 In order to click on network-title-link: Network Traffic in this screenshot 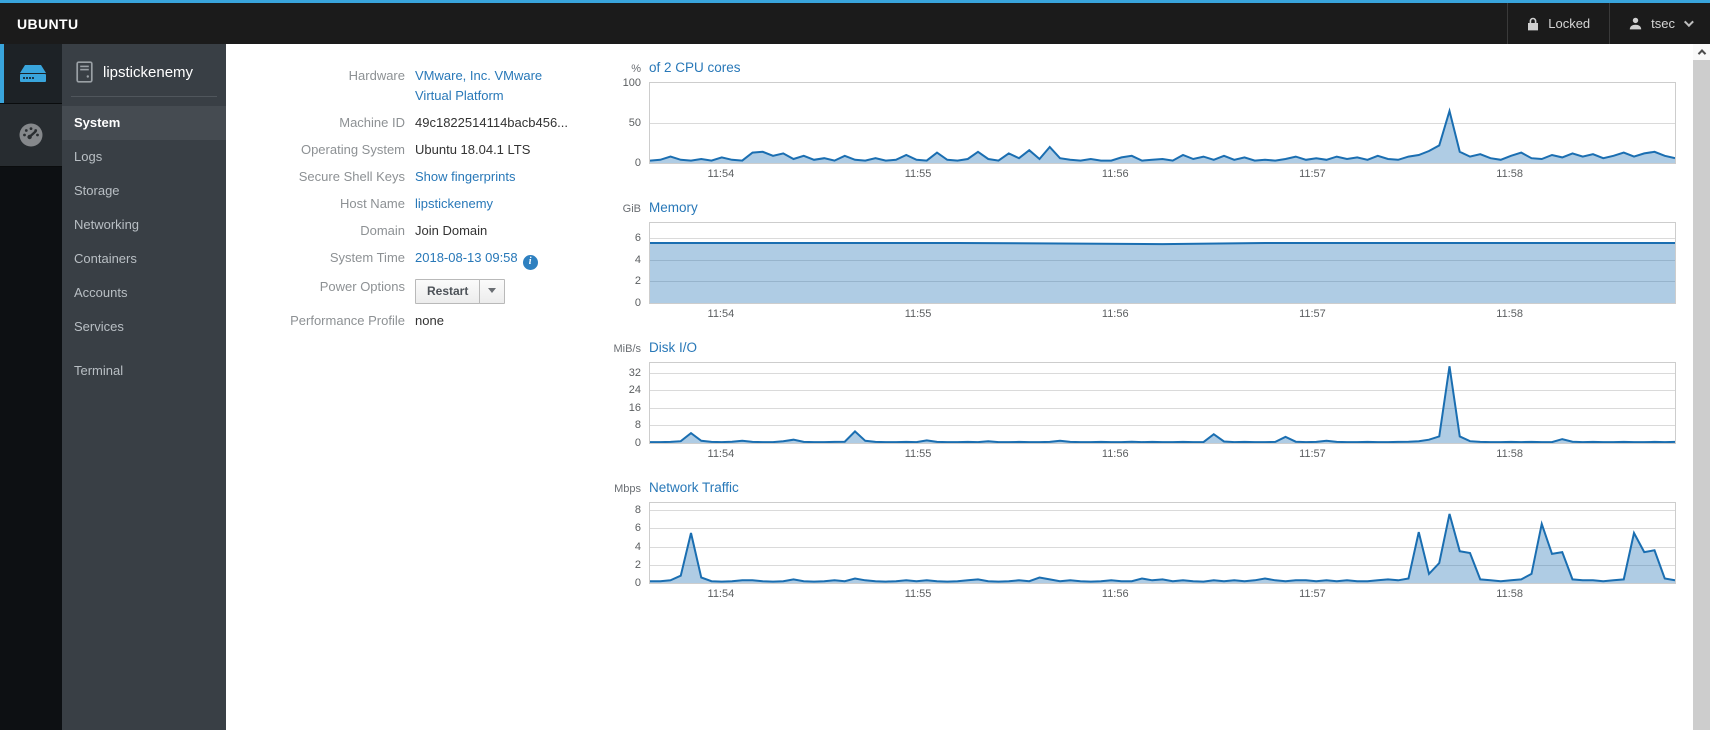, I will do `click(694, 487)`.